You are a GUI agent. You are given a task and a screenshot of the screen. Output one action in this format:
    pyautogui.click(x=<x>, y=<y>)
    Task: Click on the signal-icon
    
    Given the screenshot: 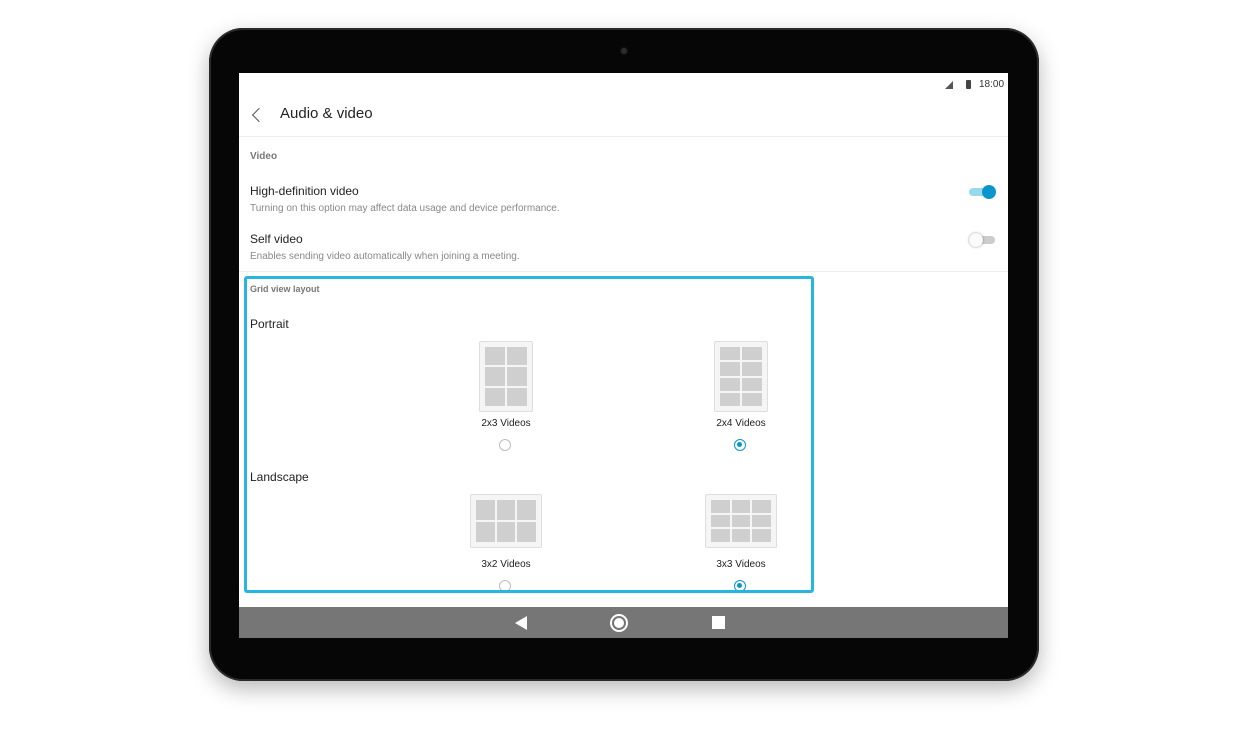 What is the action you would take?
    pyautogui.click(x=949, y=85)
    